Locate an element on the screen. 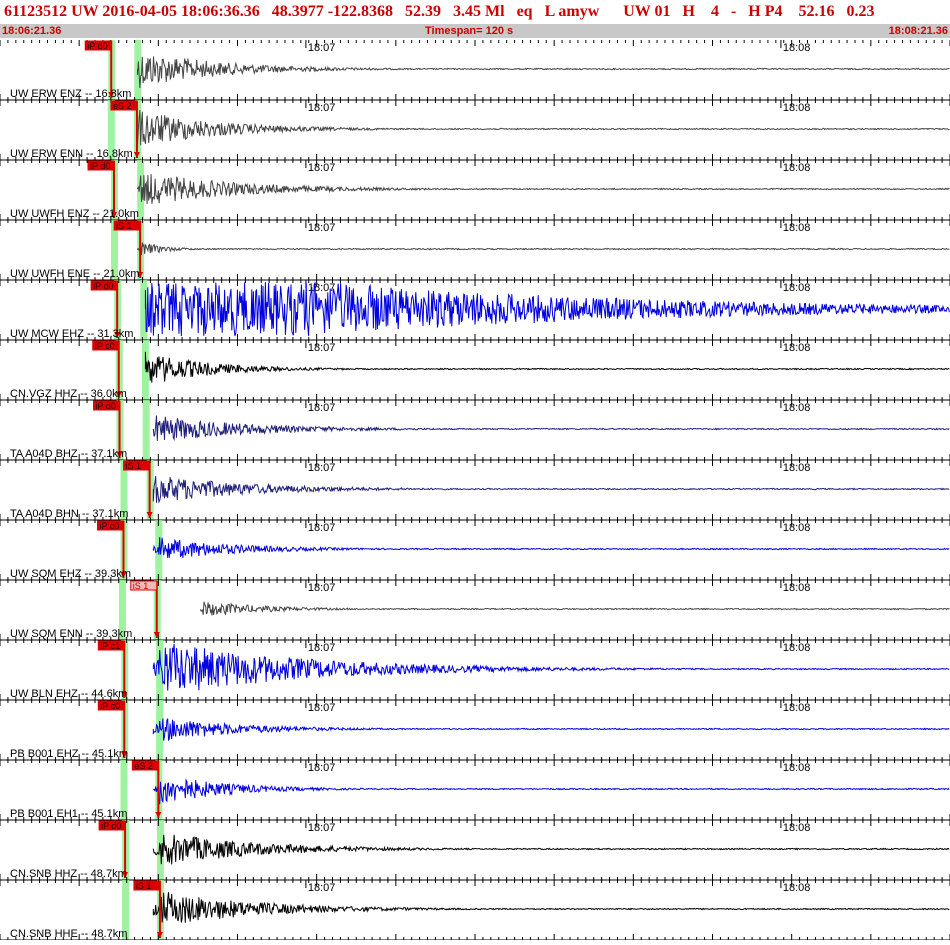  trace-panel: 18:07 18:08 iS 1 CN.SNB HHE -- 48.7km is located at coordinates (475, 910).